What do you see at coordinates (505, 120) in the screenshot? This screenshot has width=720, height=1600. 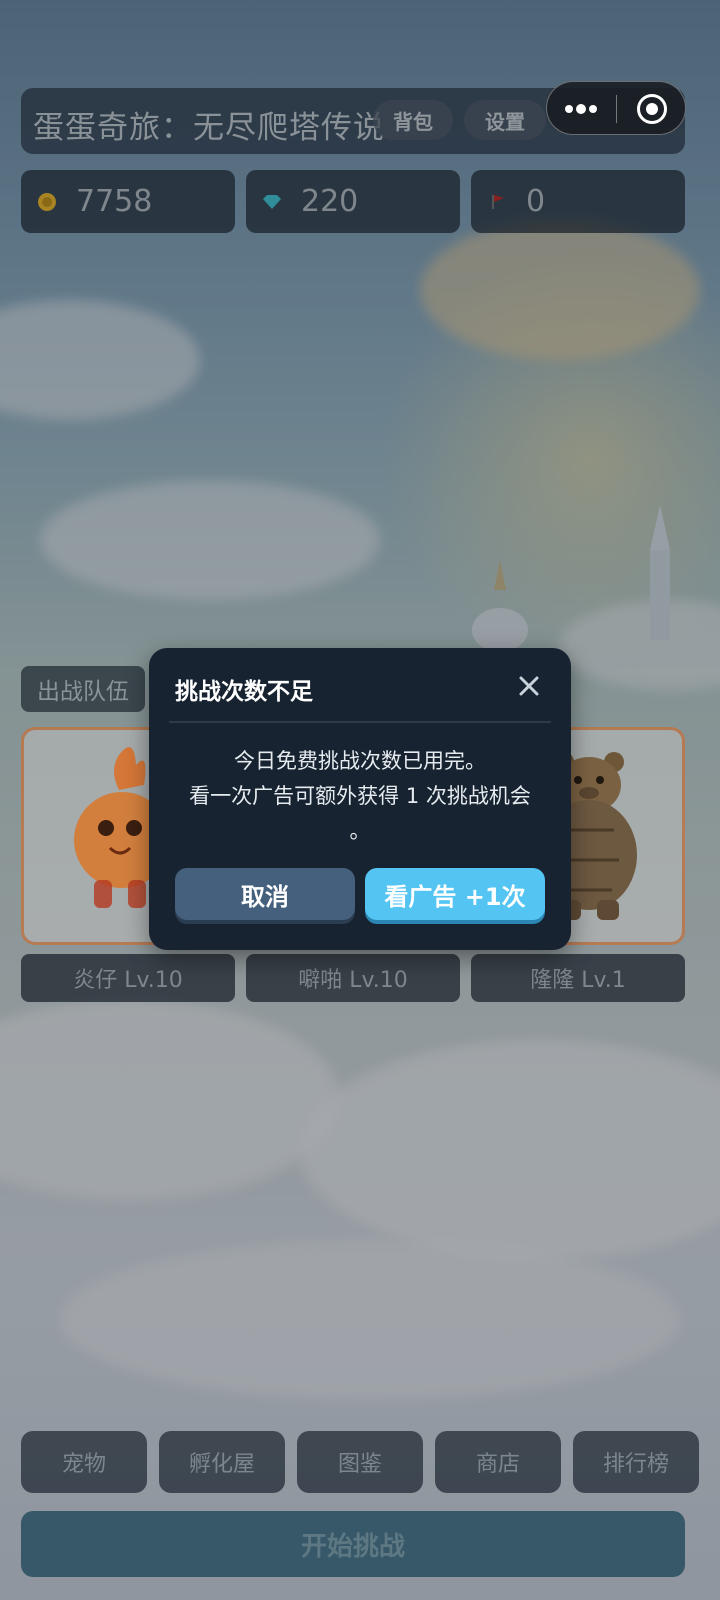 I see `settings-button: 设置` at bounding box center [505, 120].